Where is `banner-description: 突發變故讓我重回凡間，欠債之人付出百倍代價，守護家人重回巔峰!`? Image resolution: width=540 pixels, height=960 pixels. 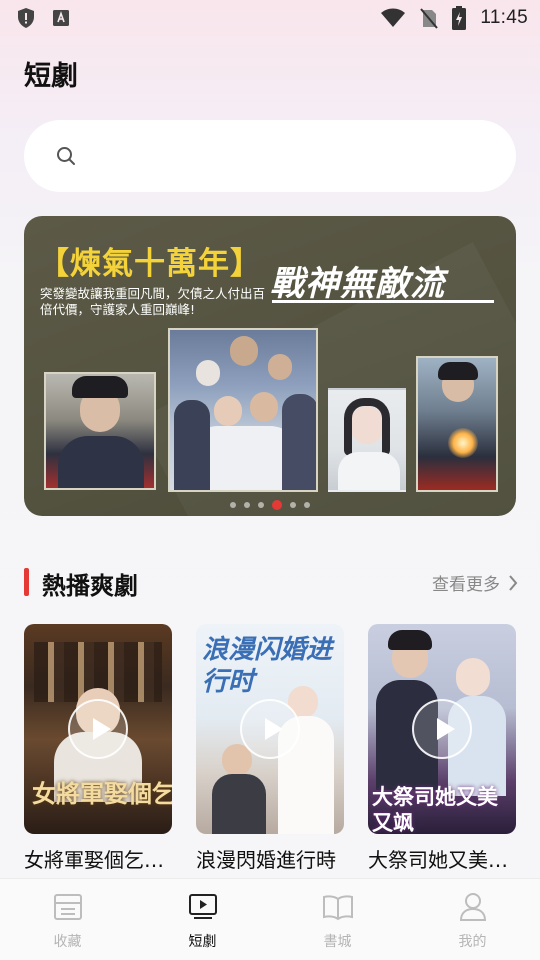 banner-description: 突發變故讓我重回凡間，欠債之人付出百倍代價，守護家人重回巔峰! is located at coordinates (153, 301).